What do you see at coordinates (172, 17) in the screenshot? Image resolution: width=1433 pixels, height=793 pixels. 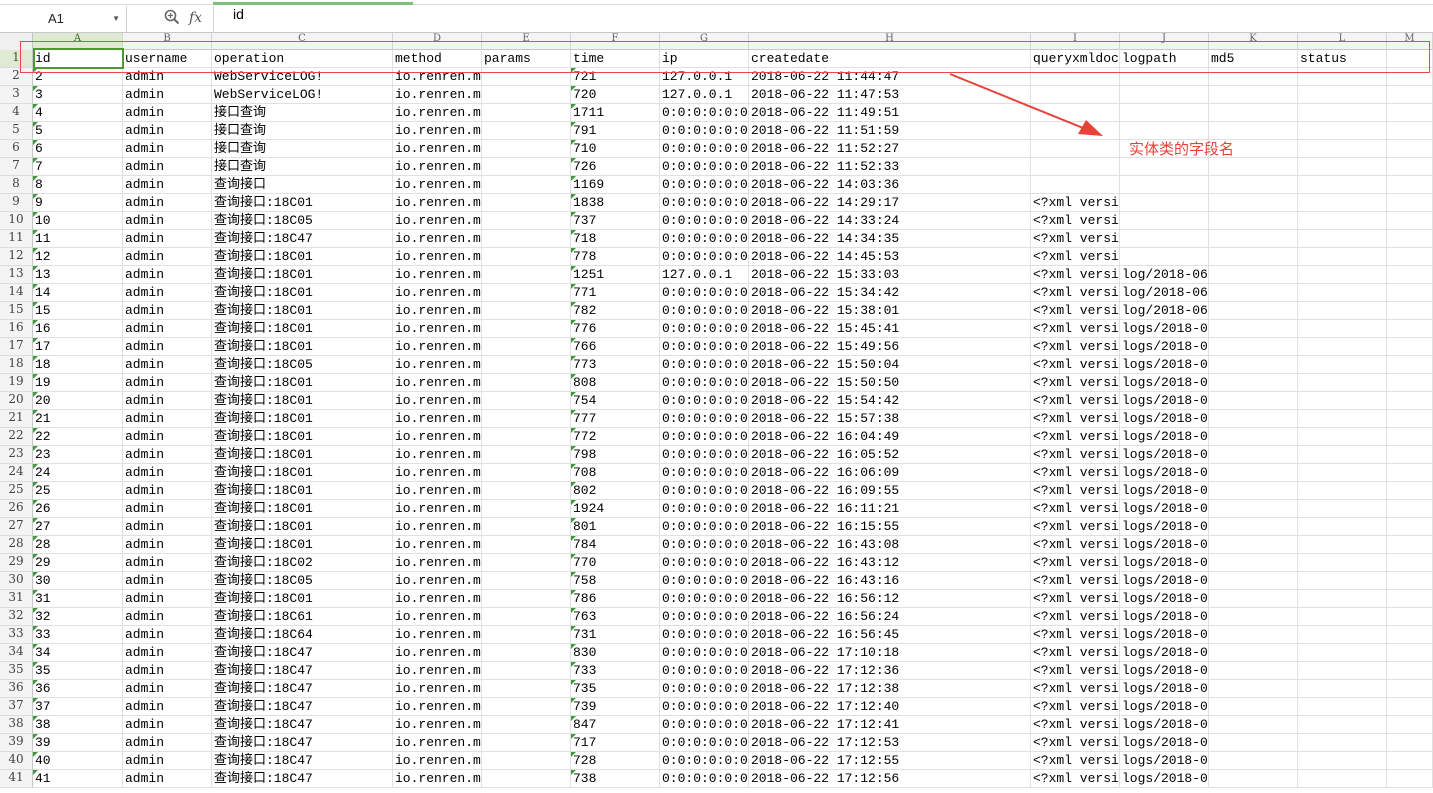 I see `zoom-icon` at bounding box center [172, 17].